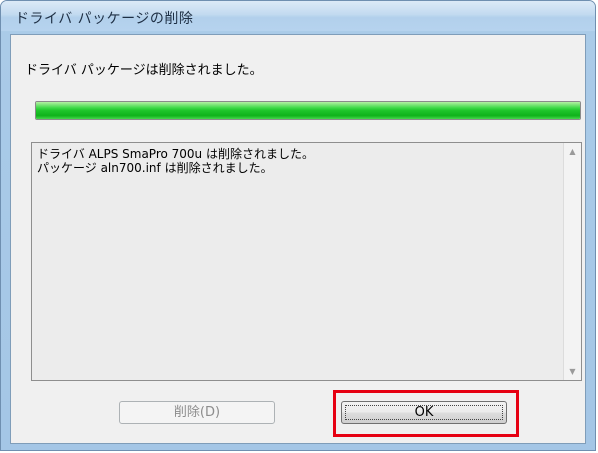  I want to click on title-bar: ドライバ パッケージの削除, so click(298, 16).